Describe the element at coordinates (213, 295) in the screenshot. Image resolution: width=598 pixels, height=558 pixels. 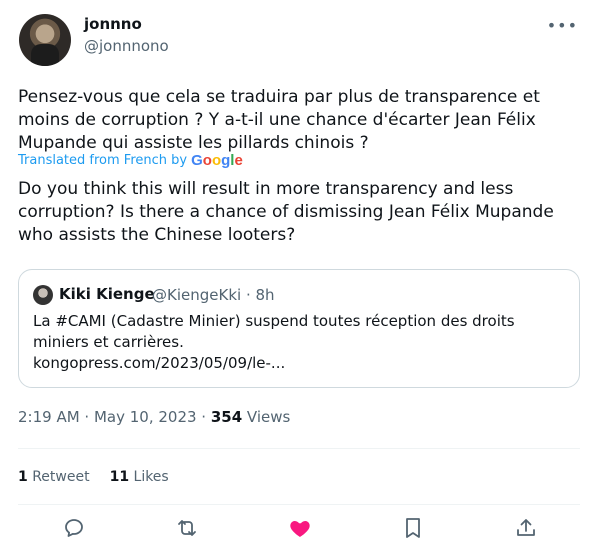
I see `quoted-author-meta: @KiengeKki · 8h` at that location.